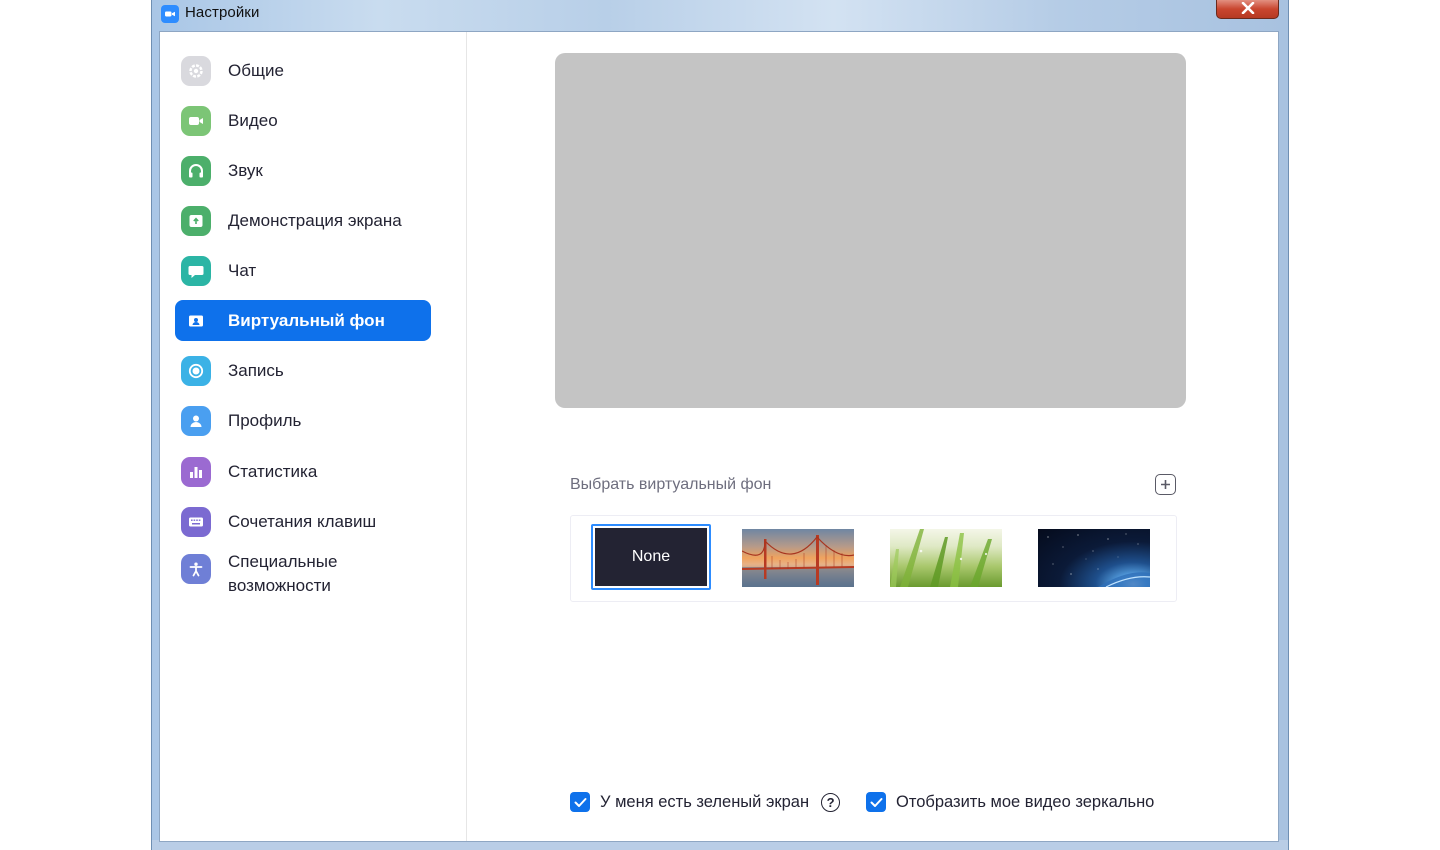 Image resolution: width=1440 pixels, height=850 pixels. I want to click on sidebar-item-label: Демонстрация экрана, so click(315, 220).